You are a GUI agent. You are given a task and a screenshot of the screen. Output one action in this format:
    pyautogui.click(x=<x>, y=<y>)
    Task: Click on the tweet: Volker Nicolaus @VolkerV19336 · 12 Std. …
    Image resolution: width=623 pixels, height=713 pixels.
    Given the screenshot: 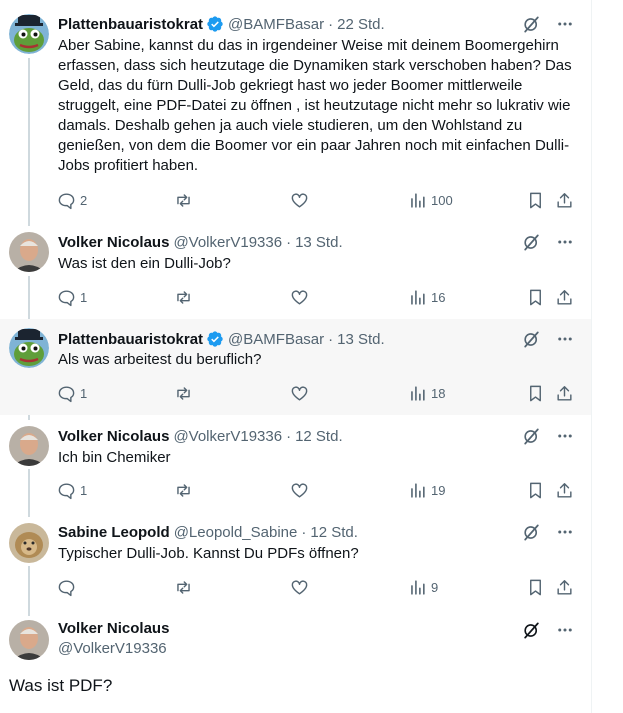 What is the action you would take?
    pyautogui.click(x=295, y=463)
    